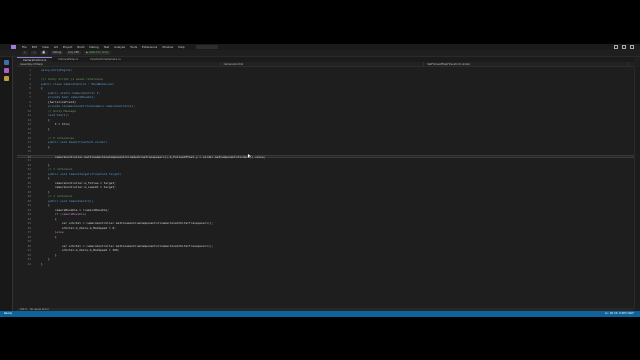 The image size is (640, 360). Describe the element at coordinates (34, 53) in the screenshot. I see `forward-button: →` at that location.